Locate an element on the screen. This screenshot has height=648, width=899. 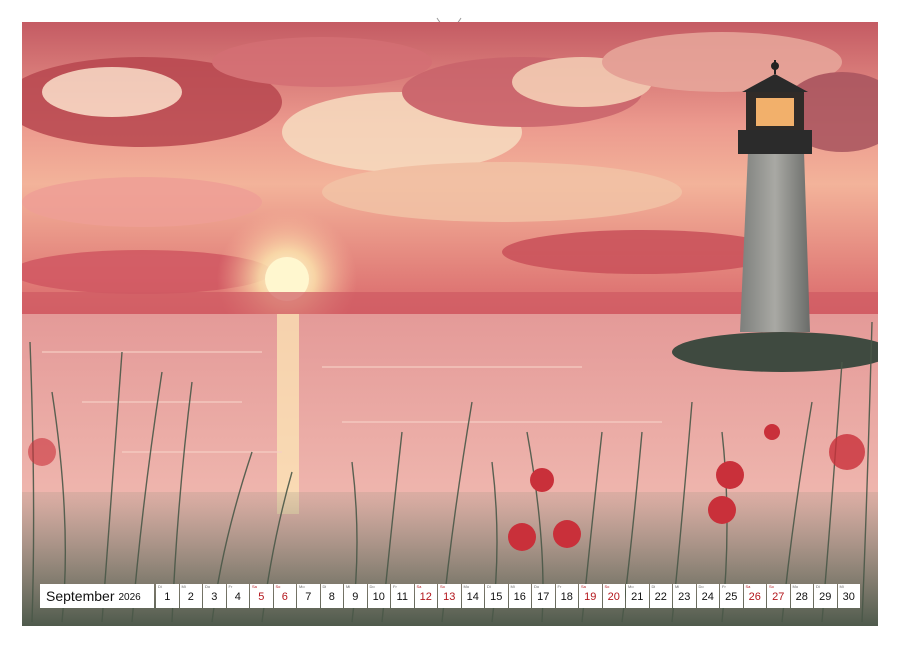
day-number: 22 is located at coordinates (660, 597).